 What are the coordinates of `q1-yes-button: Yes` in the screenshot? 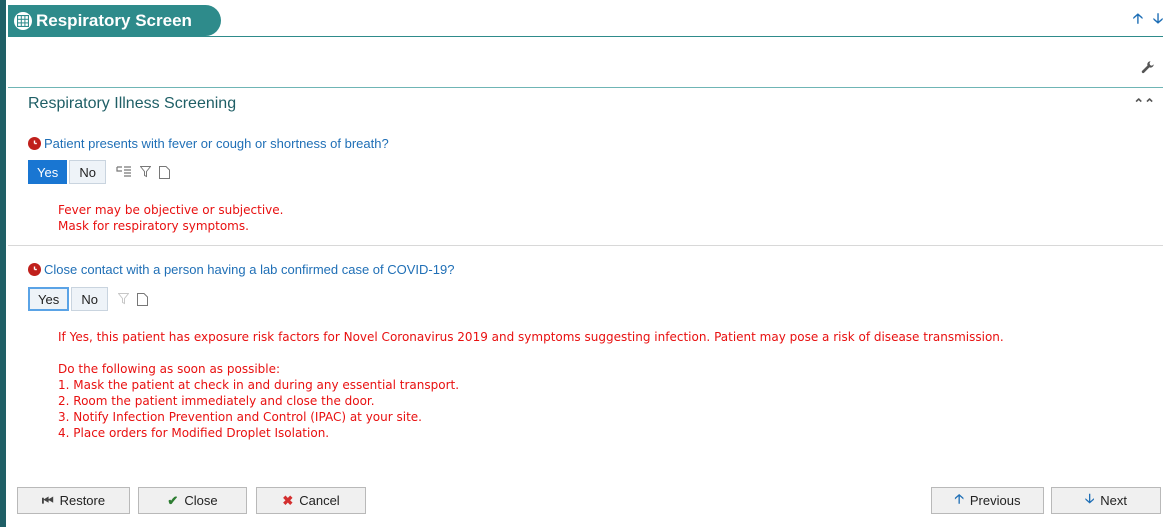 It's located at (48, 172).